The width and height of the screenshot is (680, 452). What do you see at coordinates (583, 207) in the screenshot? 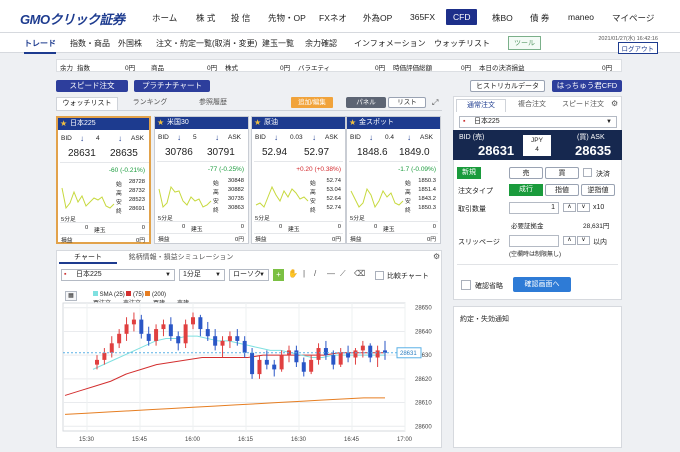
I see `quantity-down-icon: ∨` at bounding box center [583, 207].